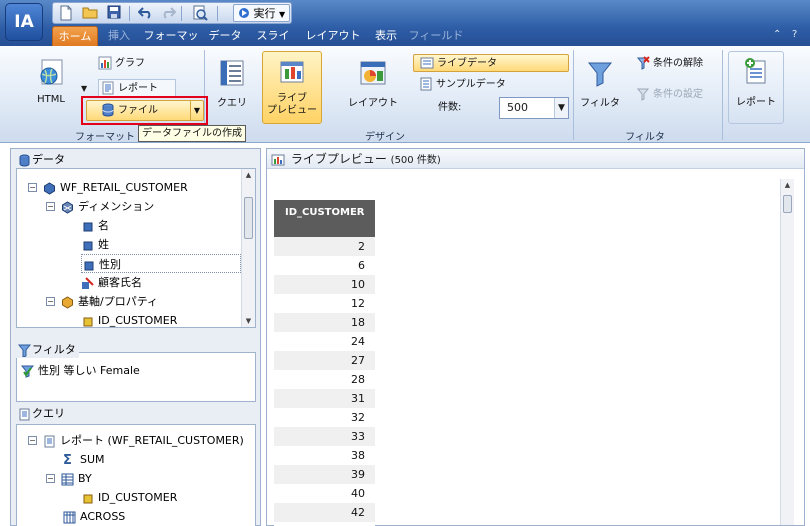 The width and height of the screenshot is (810, 526). I want to click on query-section-title: クエリ, so click(48, 413).